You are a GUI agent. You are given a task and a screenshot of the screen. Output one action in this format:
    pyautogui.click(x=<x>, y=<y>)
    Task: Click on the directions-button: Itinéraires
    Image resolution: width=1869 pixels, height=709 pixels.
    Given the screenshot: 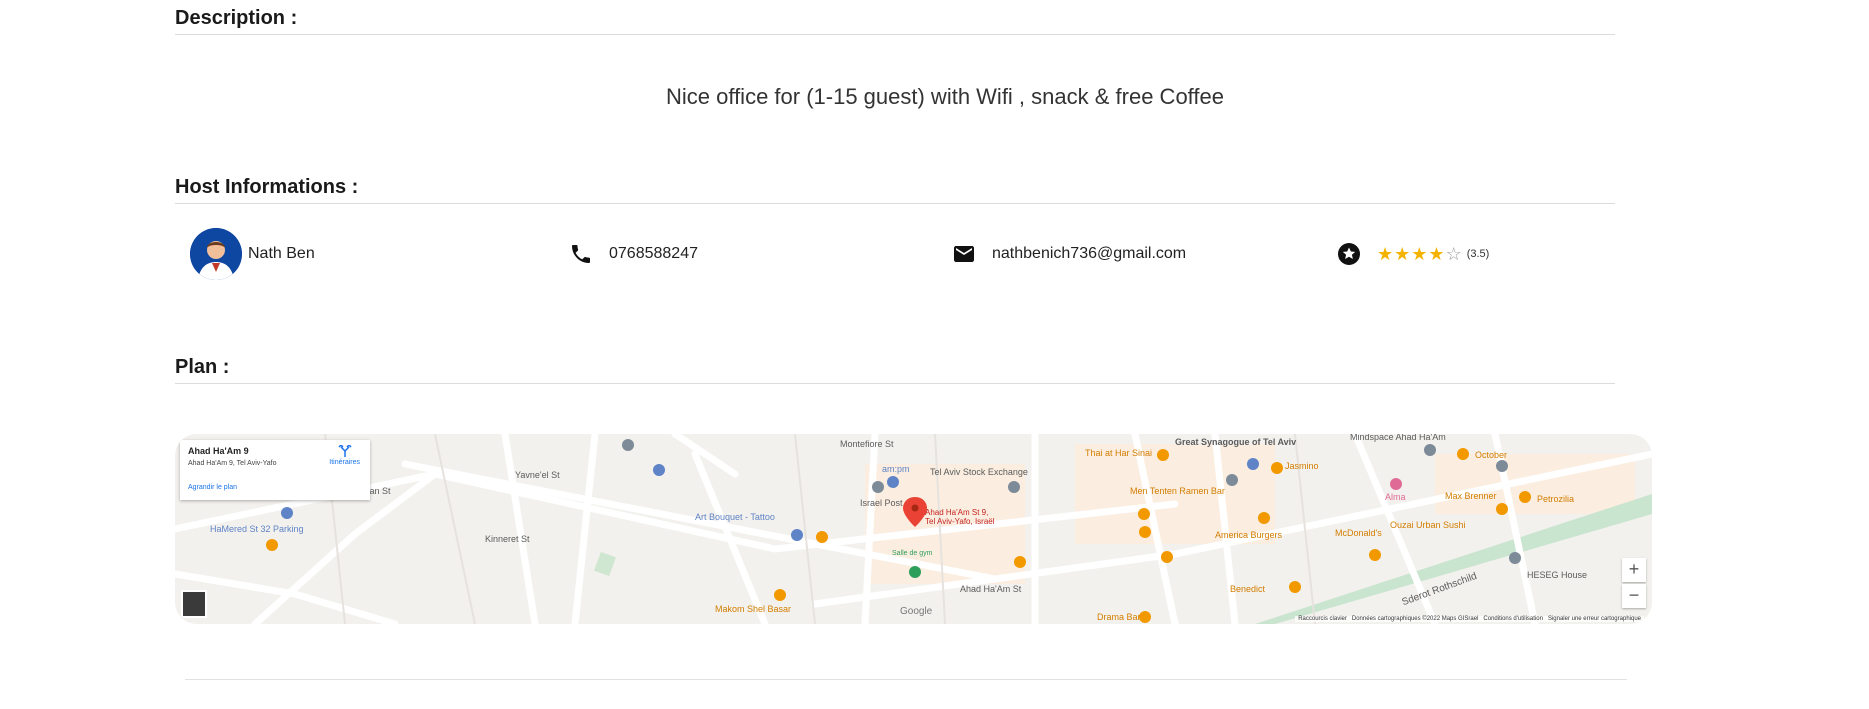 What is the action you would take?
    pyautogui.click(x=344, y=454)
    